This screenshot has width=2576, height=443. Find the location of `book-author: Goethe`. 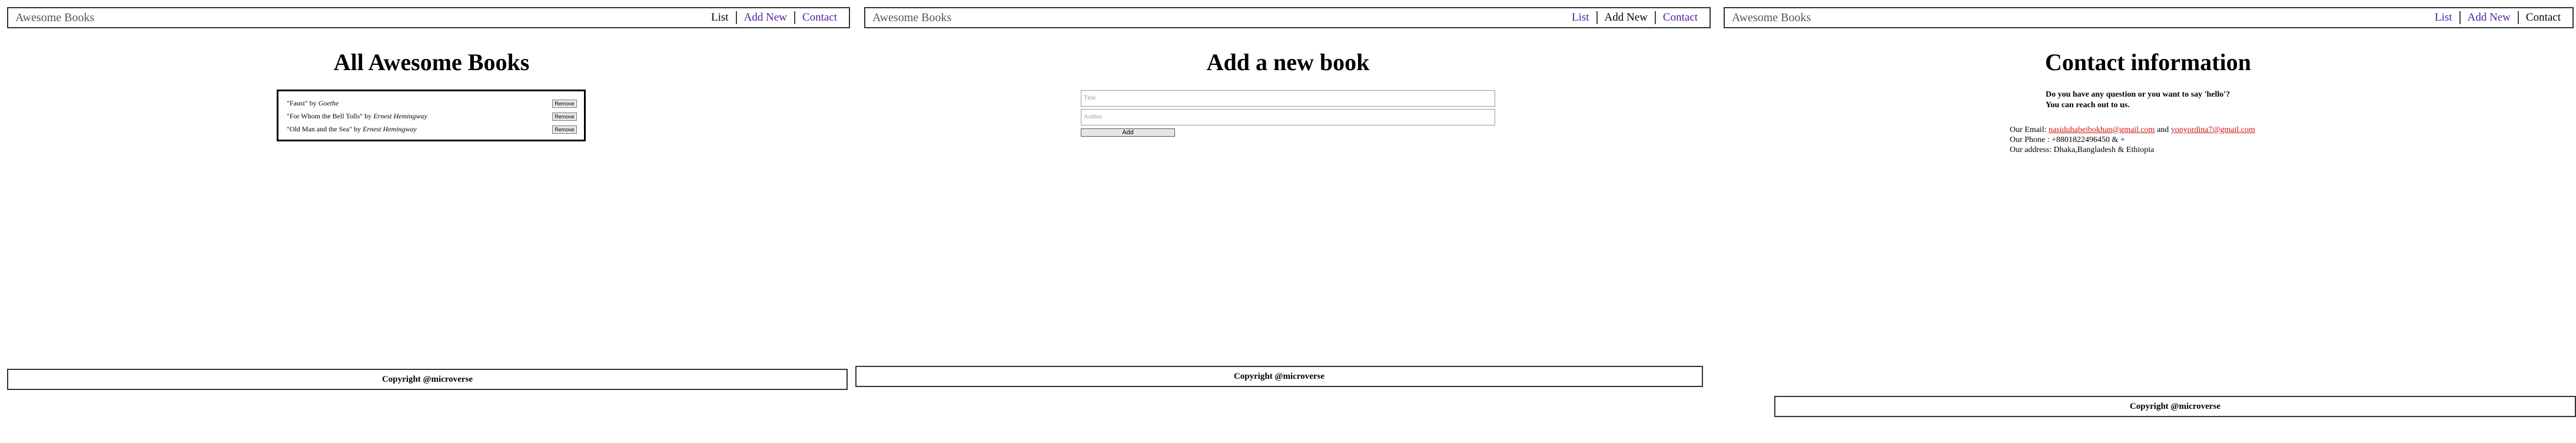

book-author: Goethe is located at coordinates (328, 103).